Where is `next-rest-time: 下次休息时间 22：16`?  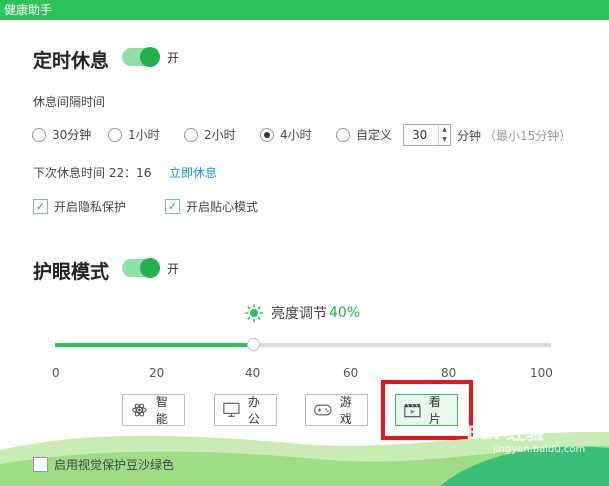
next-rest-time: 下次休息时间 22：16 is located at coordinates (92, 173).